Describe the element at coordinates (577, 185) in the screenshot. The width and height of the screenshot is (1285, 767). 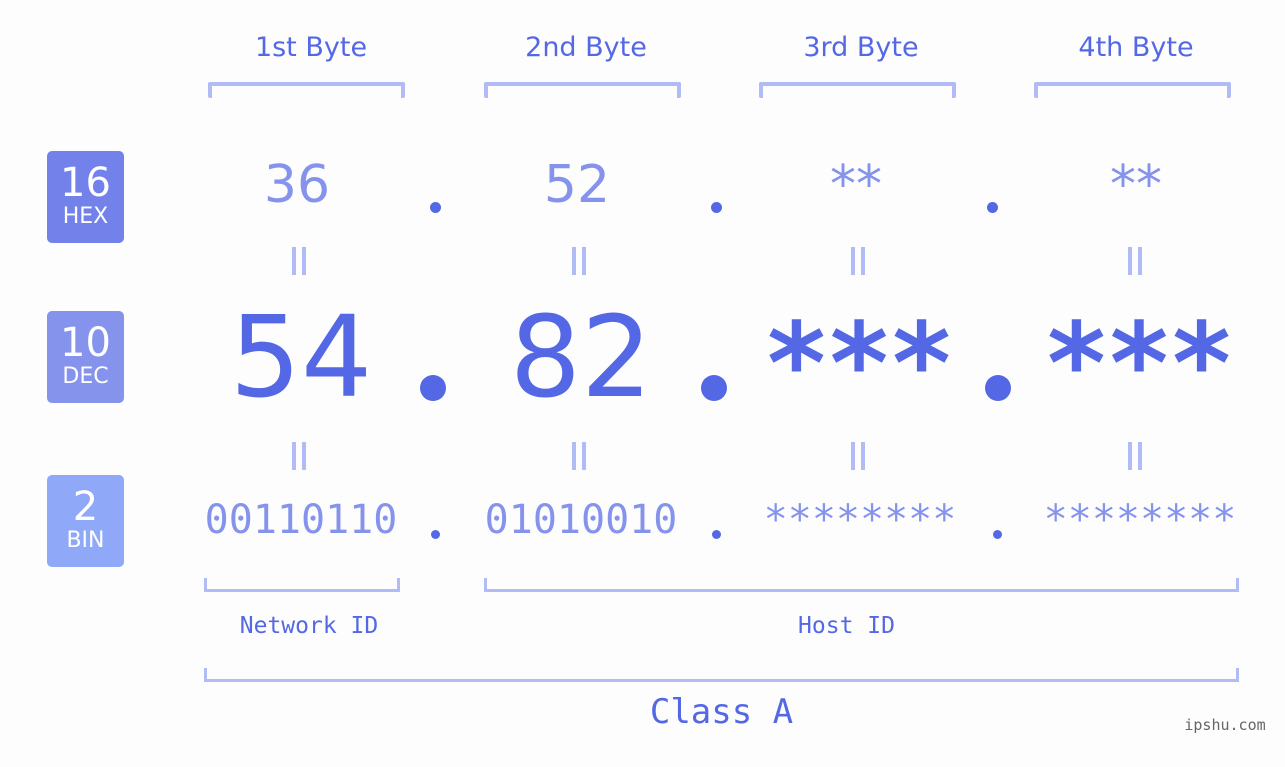
I see `hex-octet-2: 52` at that location.